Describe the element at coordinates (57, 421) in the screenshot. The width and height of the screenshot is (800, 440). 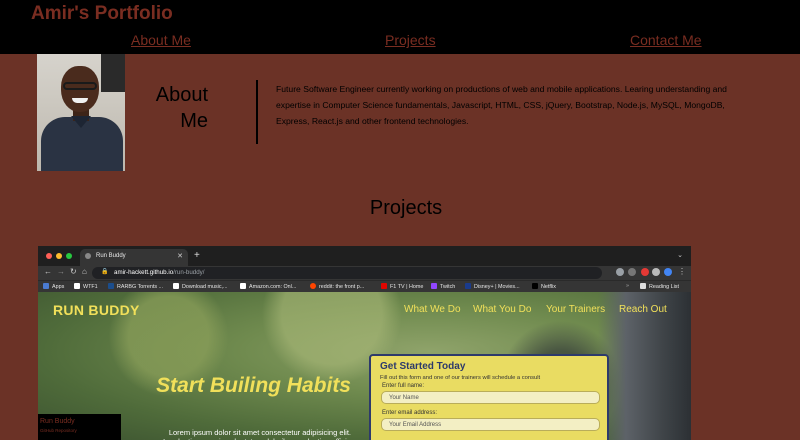
I see `project-caption-title: Run Buddy` at that location.